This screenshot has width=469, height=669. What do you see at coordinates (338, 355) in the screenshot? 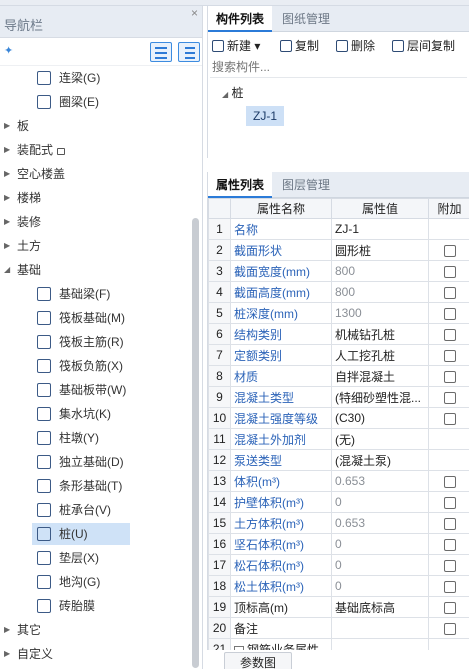
I see `table-row: 7 定额类别 人工挖孔桩` at bounding box center [338, 355].